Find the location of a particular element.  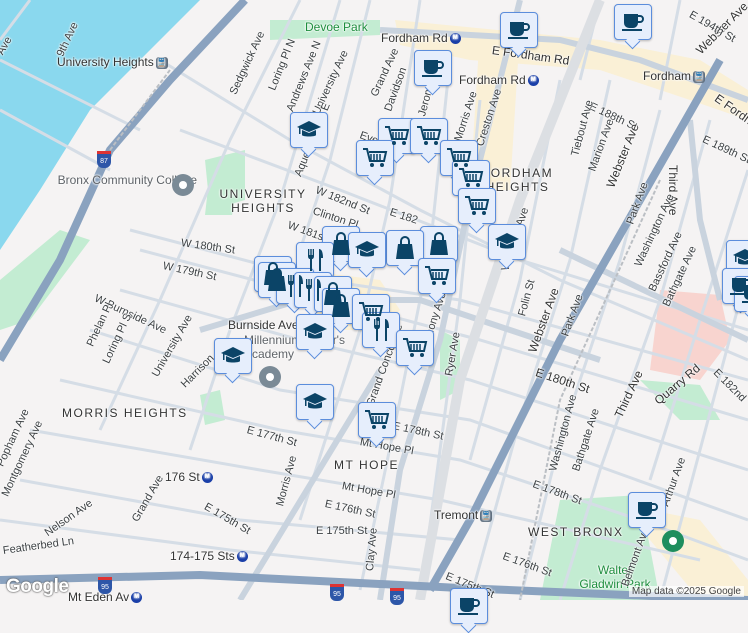

station-fordham: Fordham 🚆 is located at coordinates (674, 76).